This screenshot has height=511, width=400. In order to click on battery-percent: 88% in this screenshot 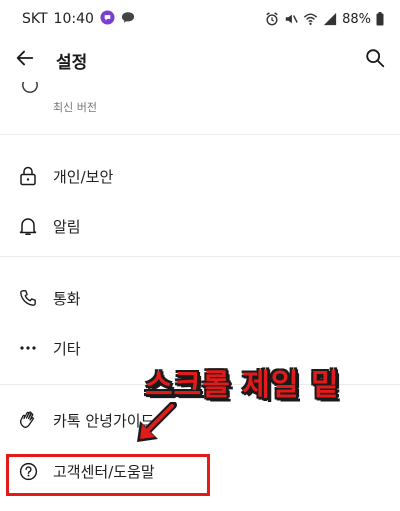, I will do `click(356, 19)`.